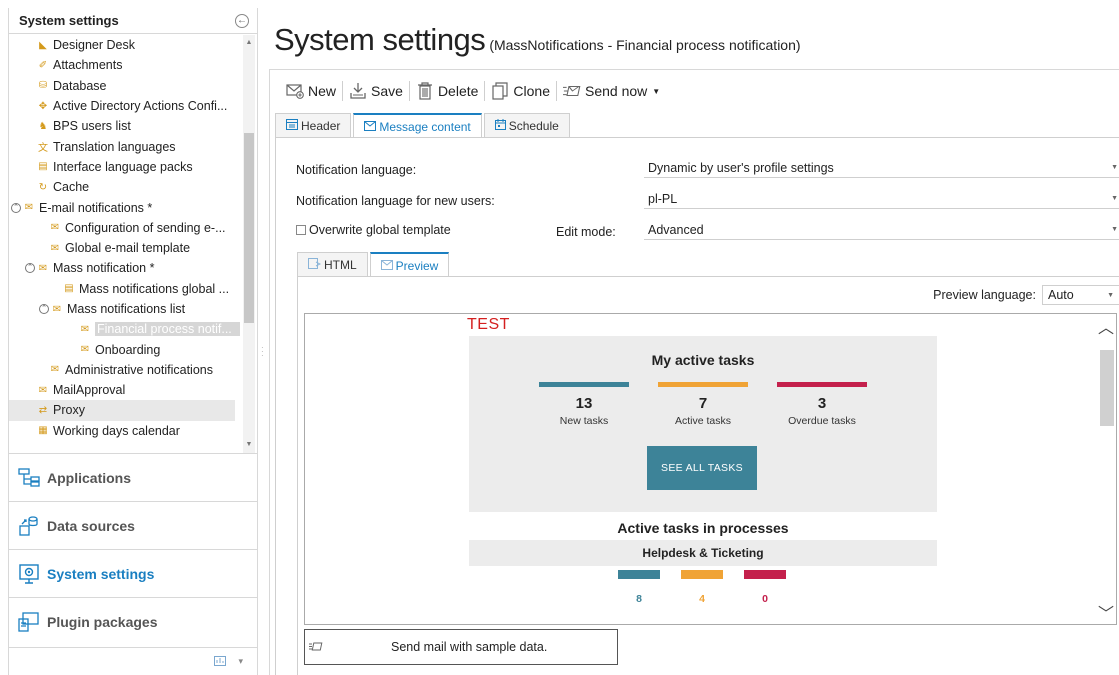 This screenshot has height=675, width=1119. I want to click on translate-icon: 文, so click(43, 149).